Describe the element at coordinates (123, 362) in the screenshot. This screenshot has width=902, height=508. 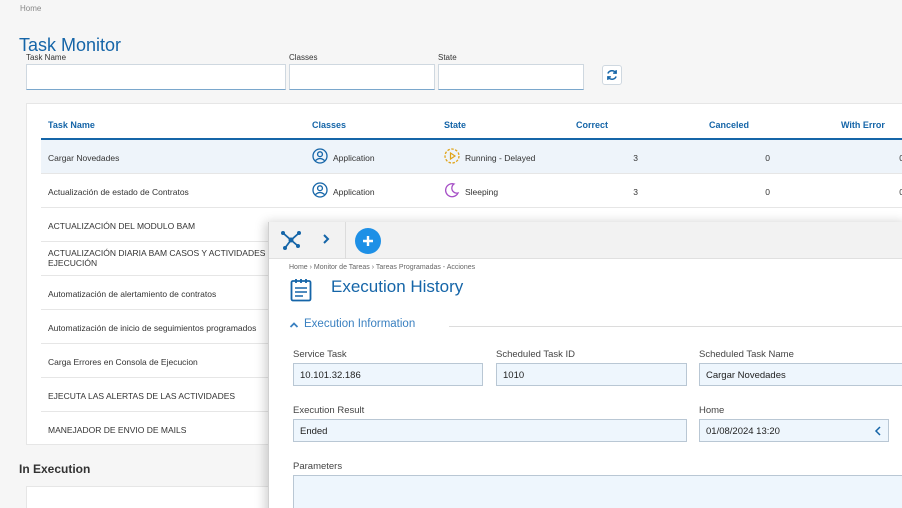
I see `task-name-cell: Carga Errores en Consola de Ejecucion` at that location.